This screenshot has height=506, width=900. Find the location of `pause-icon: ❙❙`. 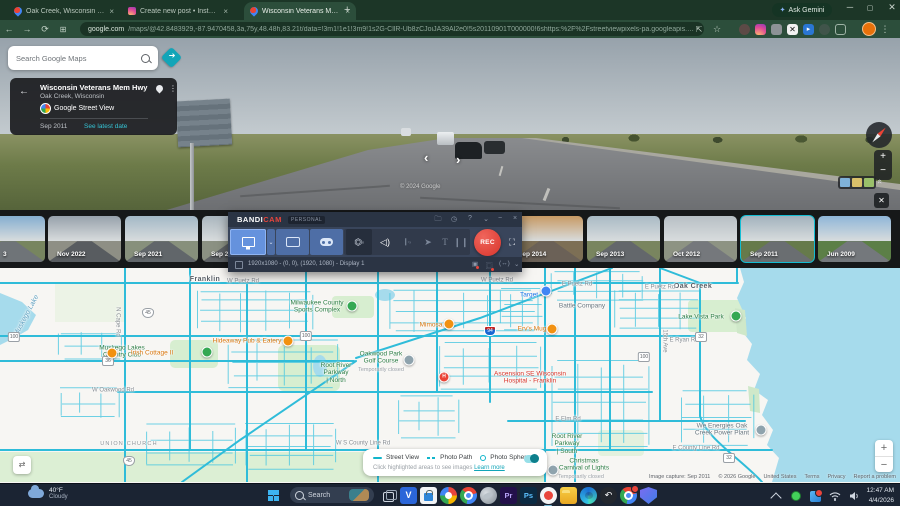

pause-icon: ❙❙ is located at coordinates (460, 242).